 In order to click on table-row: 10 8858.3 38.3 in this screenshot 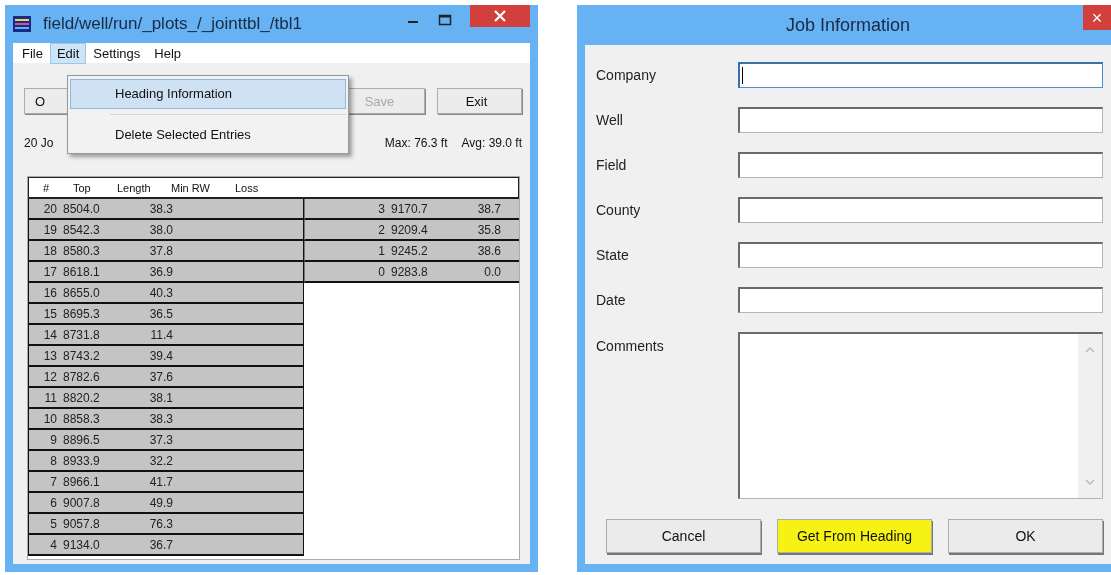, I will do `click(166, 419)`.